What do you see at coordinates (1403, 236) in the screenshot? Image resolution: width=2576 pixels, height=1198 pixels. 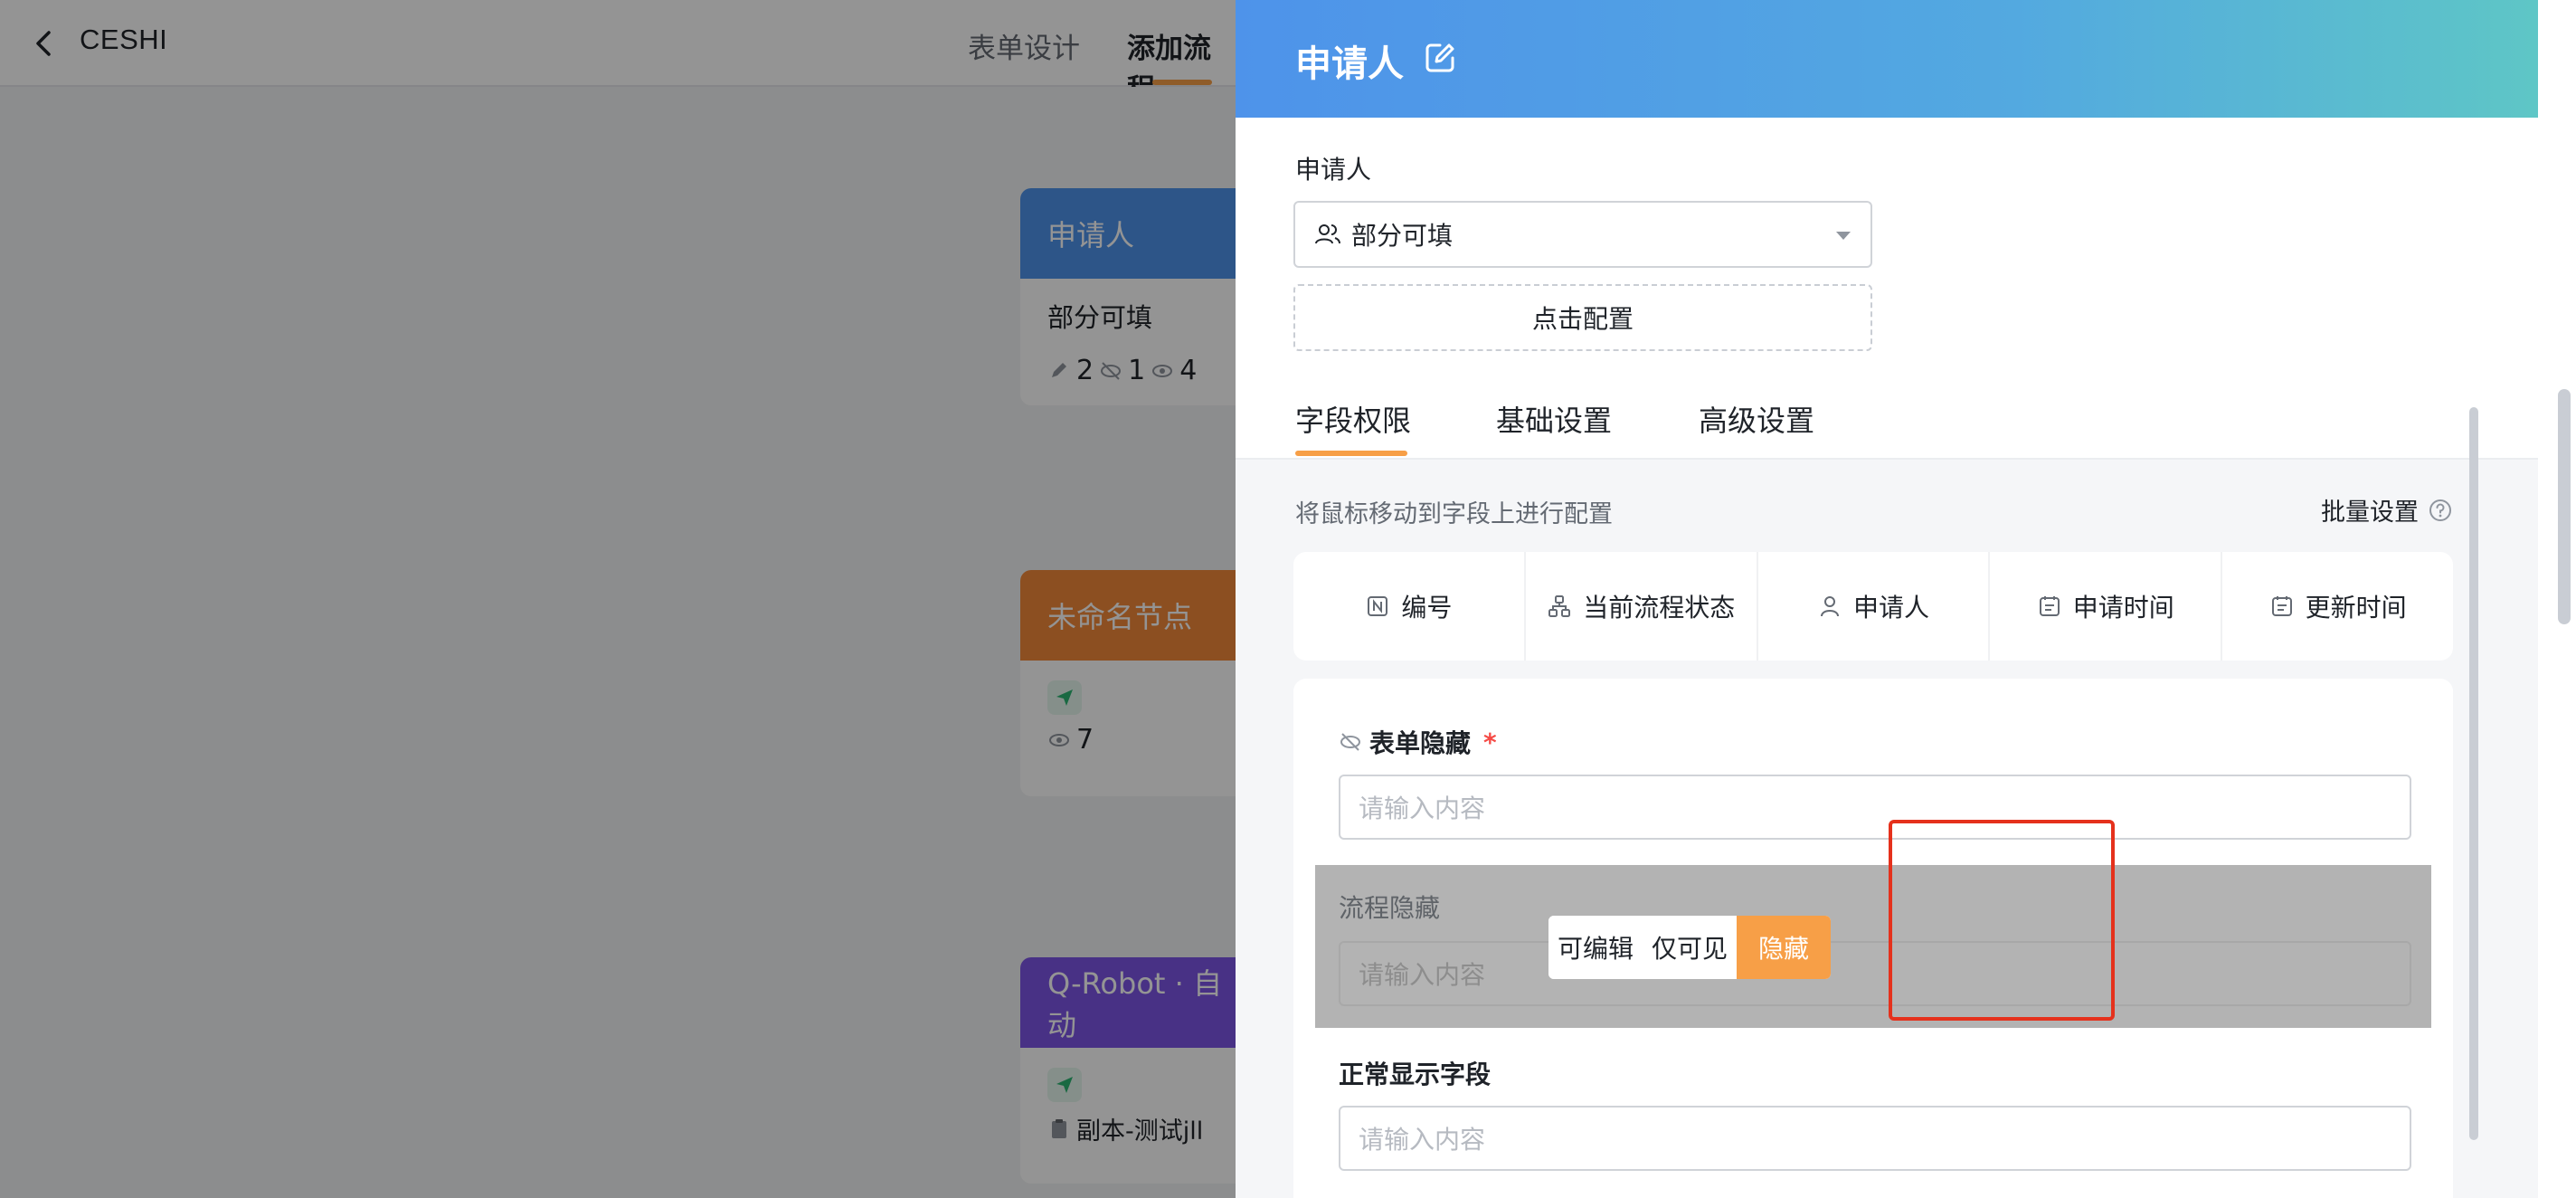 I see `permission-select-value: 部分可填` at bounding box center [1403, 236].